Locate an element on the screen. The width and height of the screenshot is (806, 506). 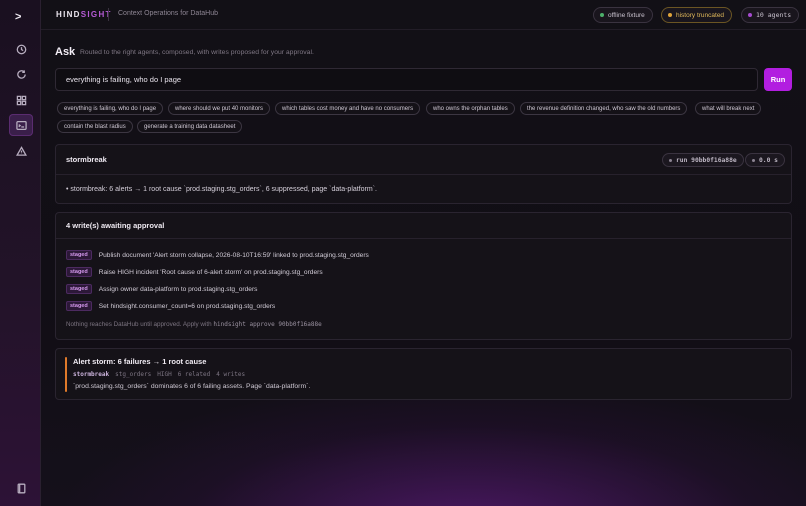
refresh-icon is located at coordinates (21, 74).